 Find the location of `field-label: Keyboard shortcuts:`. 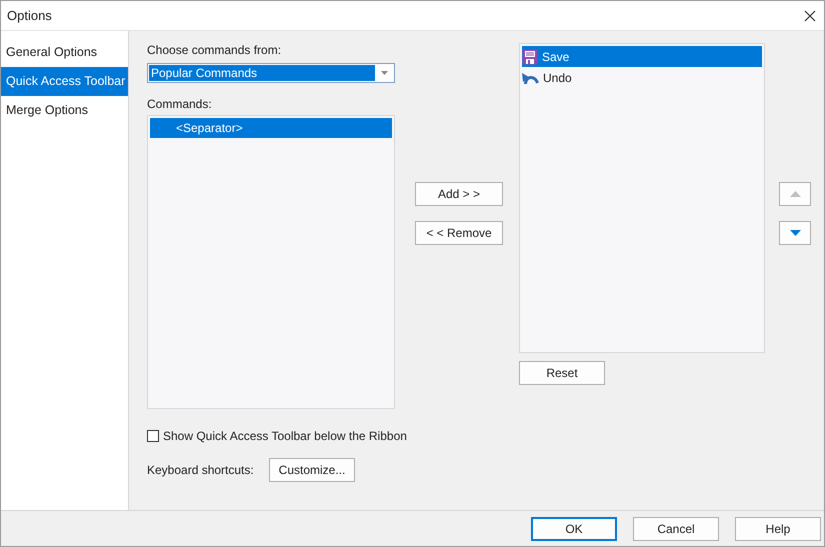

field-label: Keyboard shortcuts: is located at coordinates (201, 470).